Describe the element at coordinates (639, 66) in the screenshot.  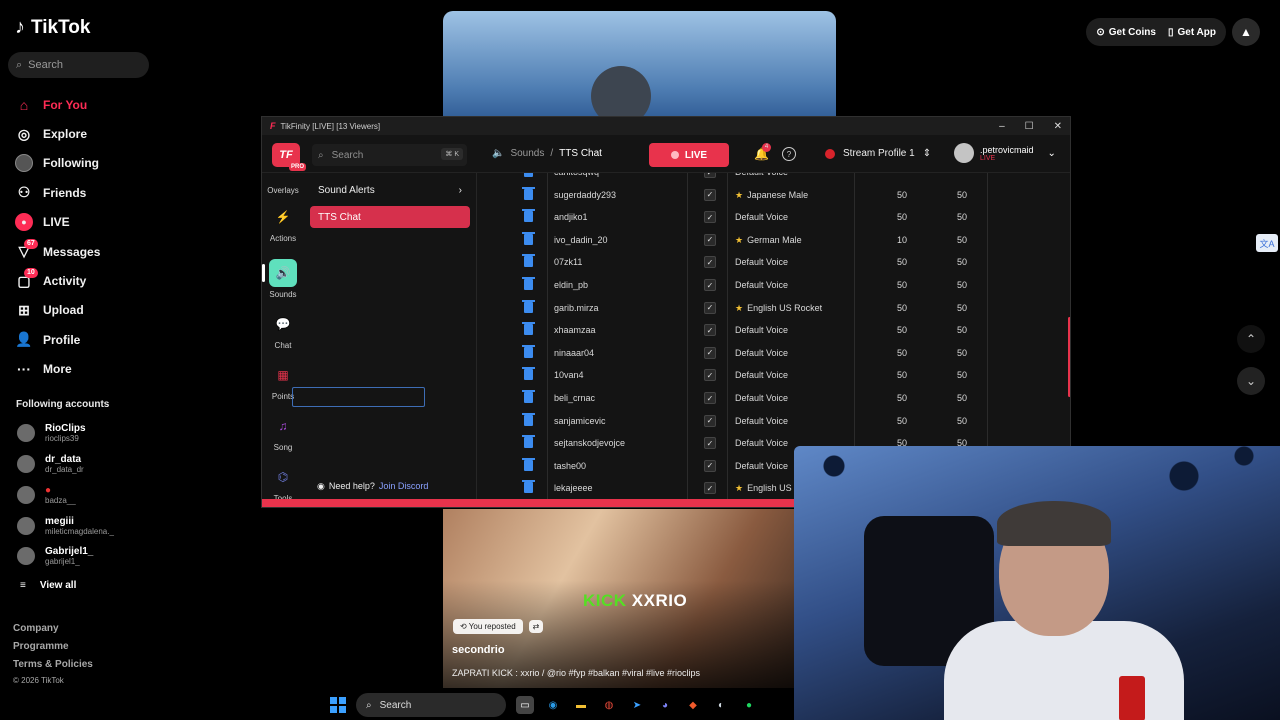
I see `video-preview-top` at that location.